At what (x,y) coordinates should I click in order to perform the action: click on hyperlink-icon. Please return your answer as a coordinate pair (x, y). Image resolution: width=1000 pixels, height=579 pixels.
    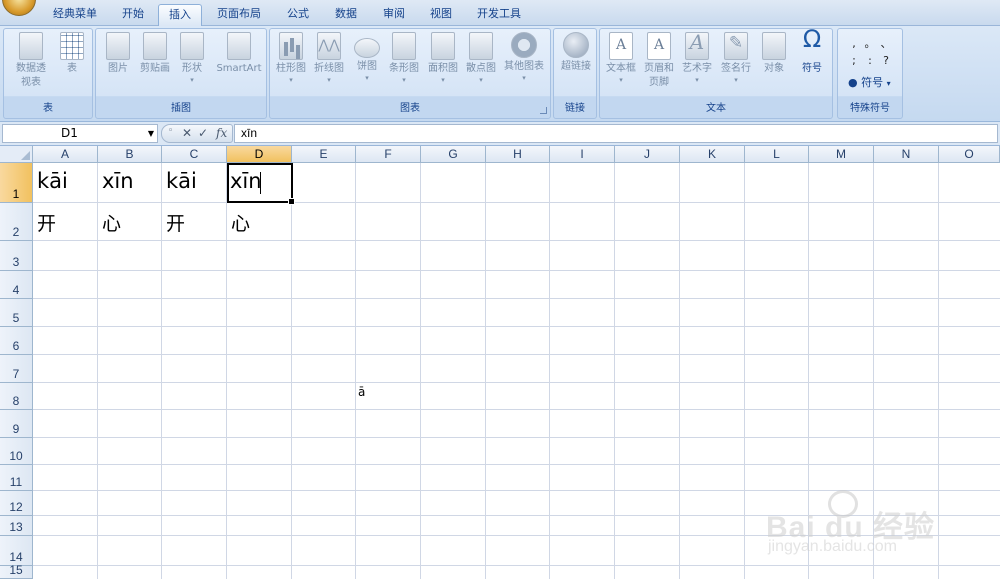
    Looking at the image, I should click on (576, 45).